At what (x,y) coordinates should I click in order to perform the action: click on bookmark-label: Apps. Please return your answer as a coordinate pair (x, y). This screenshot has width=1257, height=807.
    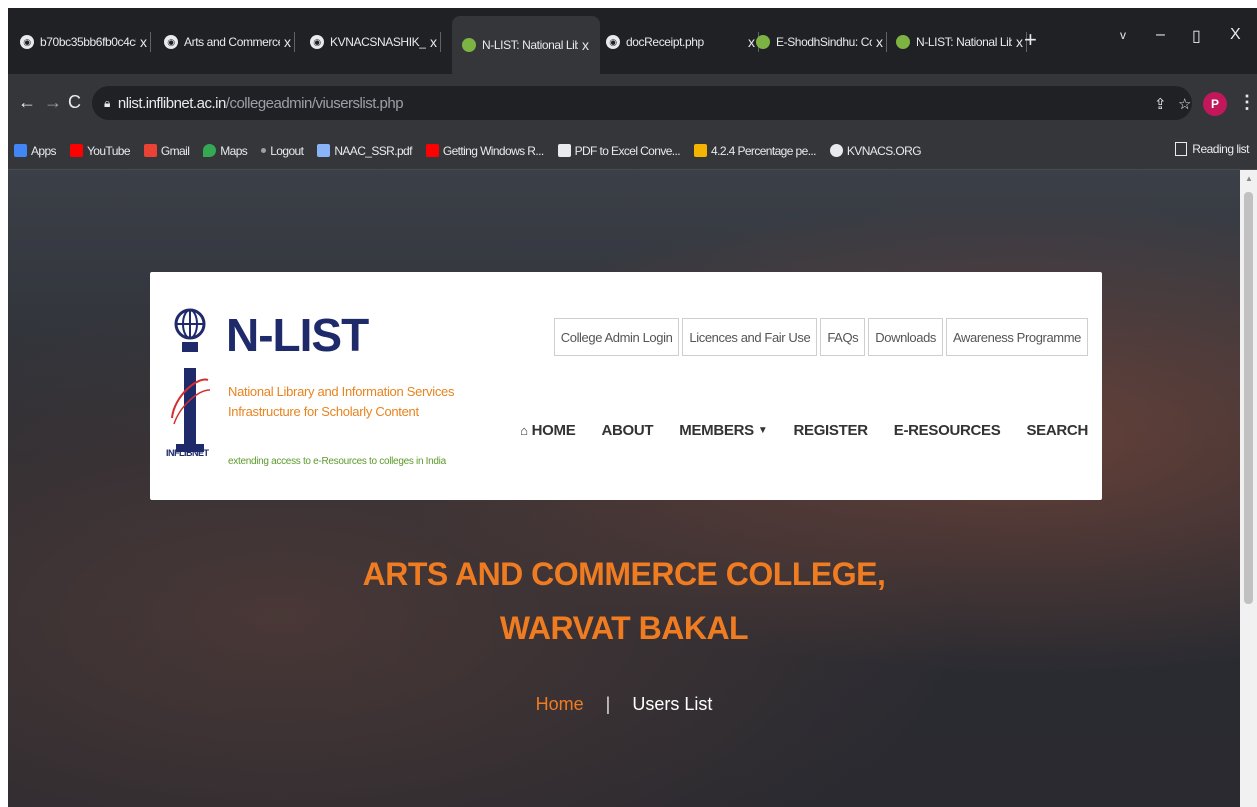
    Looking at the image, I should click on (44, 150).